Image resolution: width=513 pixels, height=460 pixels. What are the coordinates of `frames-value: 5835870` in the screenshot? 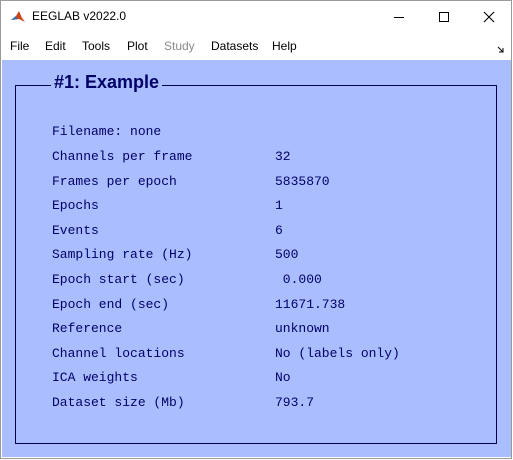 It's located at (302, 181).